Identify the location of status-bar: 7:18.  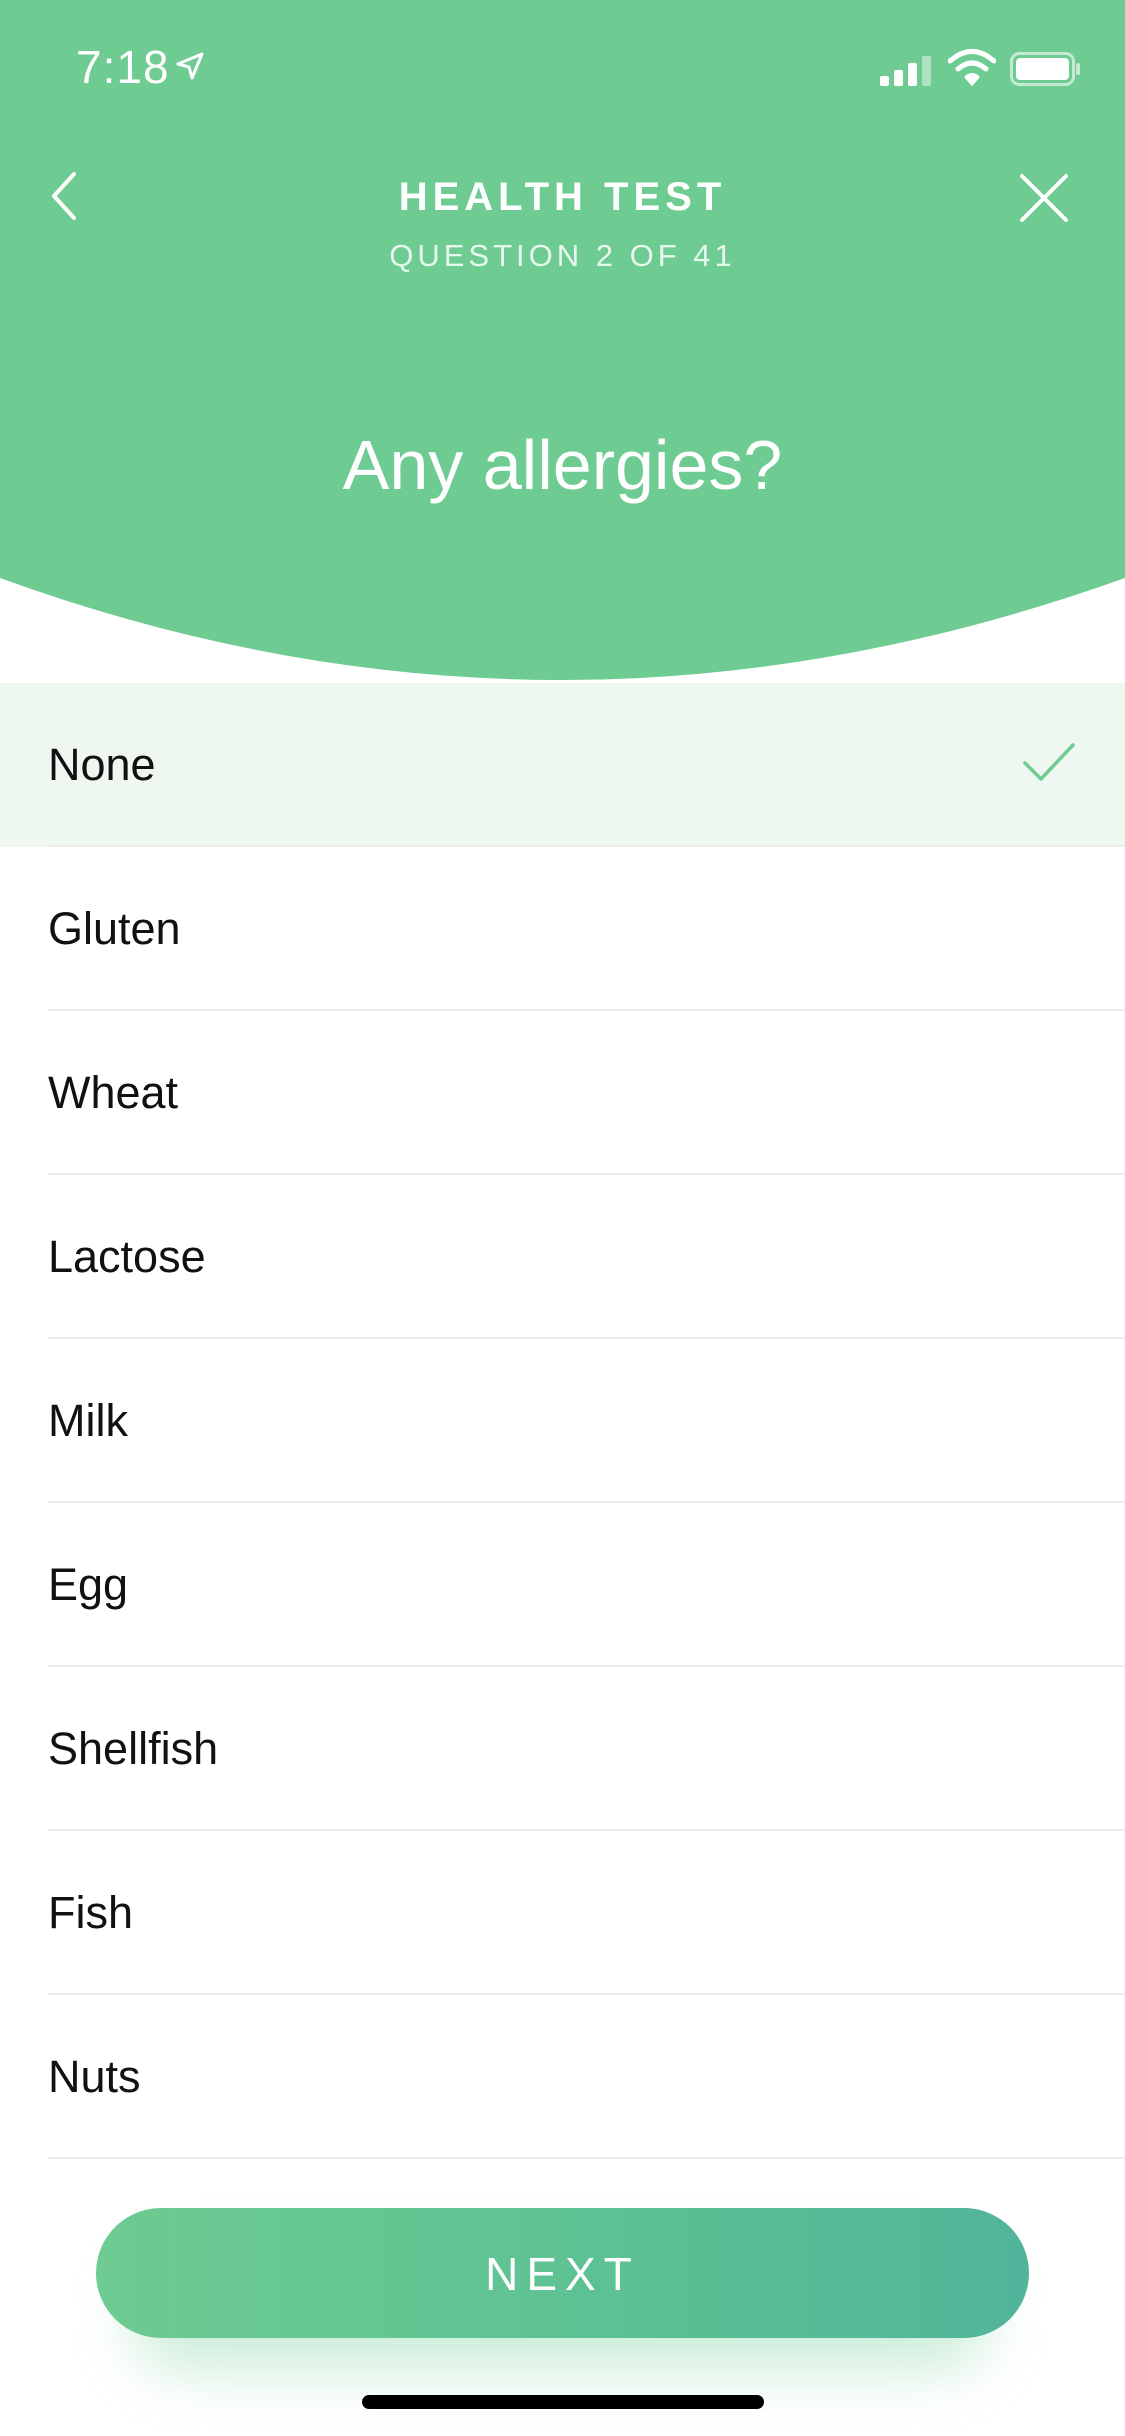
(562, 65).